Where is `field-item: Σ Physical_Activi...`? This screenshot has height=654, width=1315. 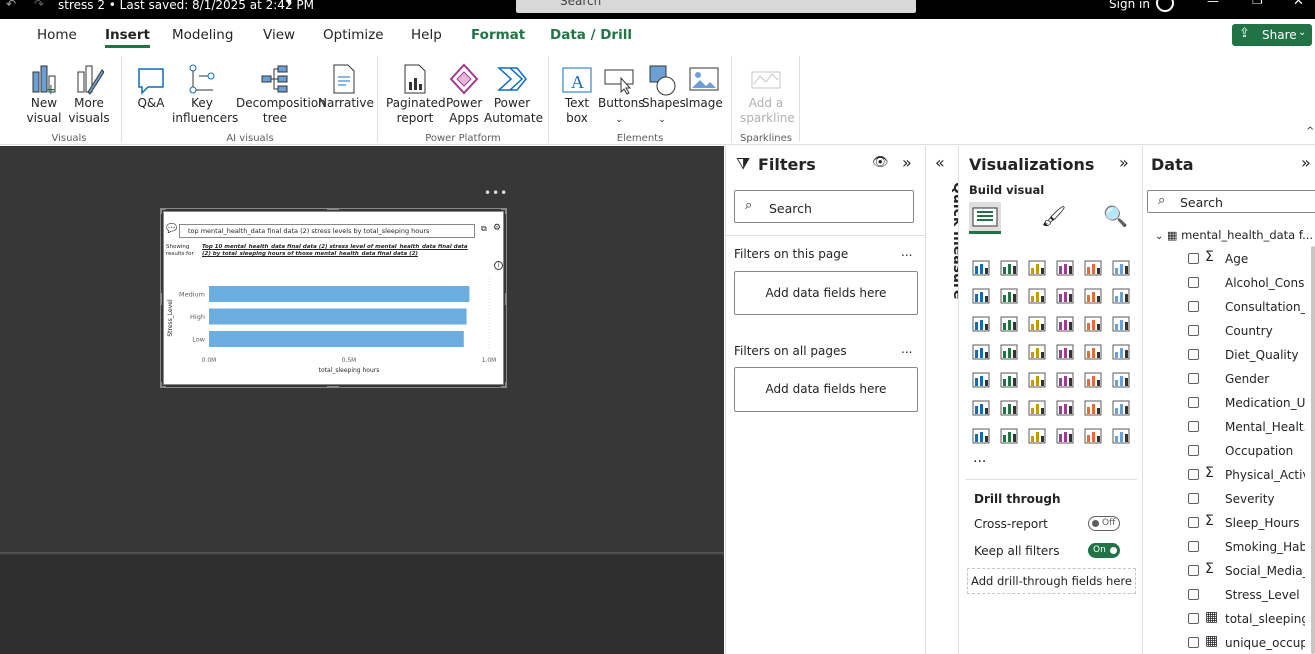
field-item: Σ Physical_Activi... is located at coordinates (1229, 475).